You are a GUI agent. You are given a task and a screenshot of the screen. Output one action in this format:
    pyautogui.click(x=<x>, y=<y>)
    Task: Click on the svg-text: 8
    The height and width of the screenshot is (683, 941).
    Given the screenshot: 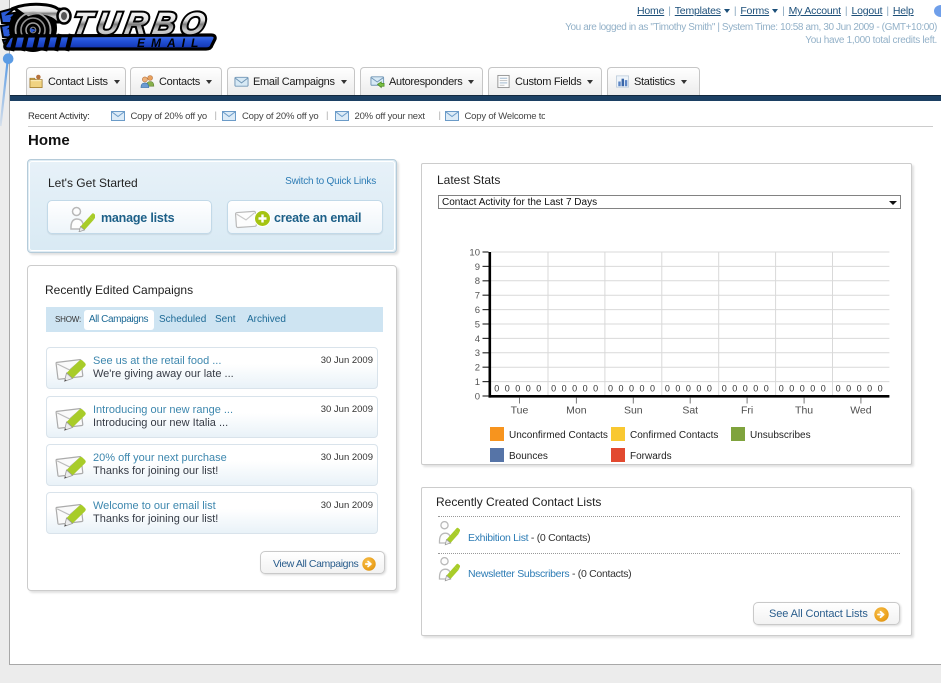 What is the action you would take?
    pyautogui.click(x=477, y=281)
    